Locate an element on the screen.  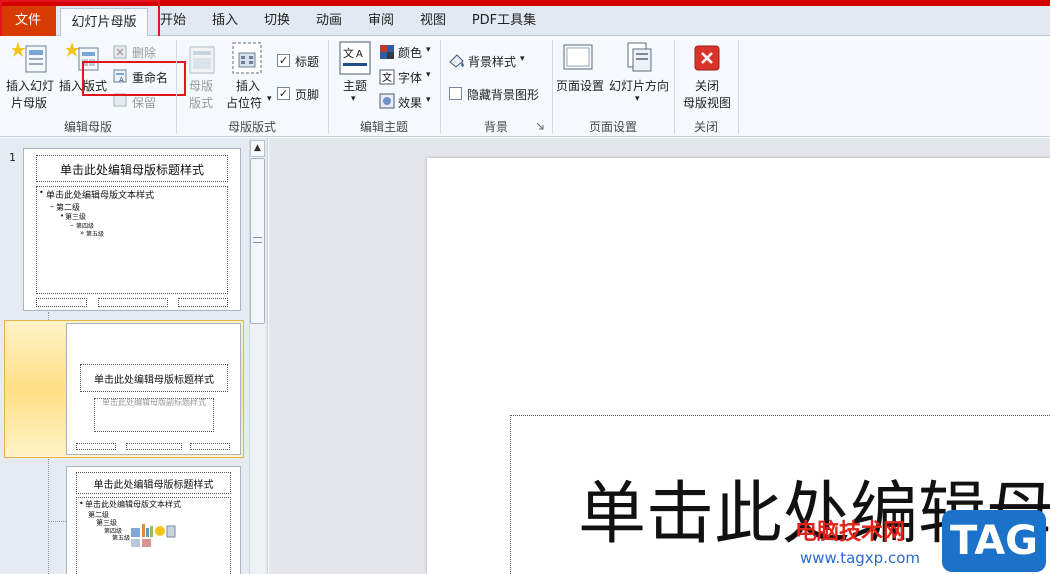
effects-icon is located at coordinates (387, 101).